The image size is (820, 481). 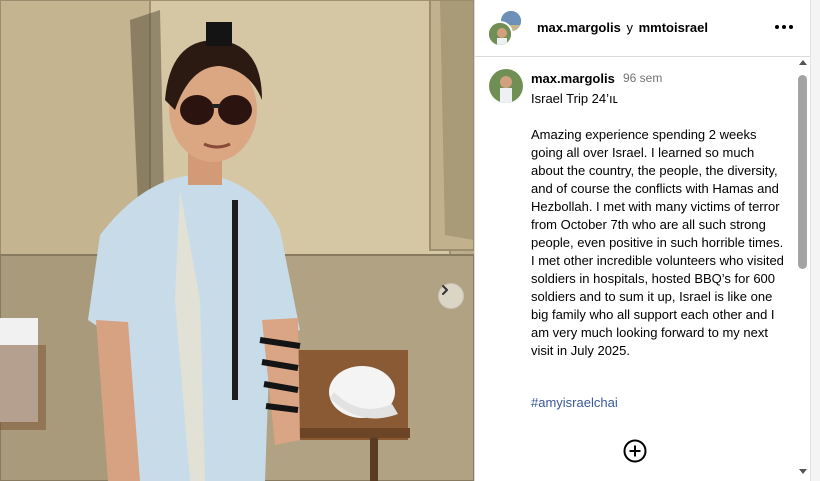 I want to click on next-photo-button, so click(x=451, y=296).